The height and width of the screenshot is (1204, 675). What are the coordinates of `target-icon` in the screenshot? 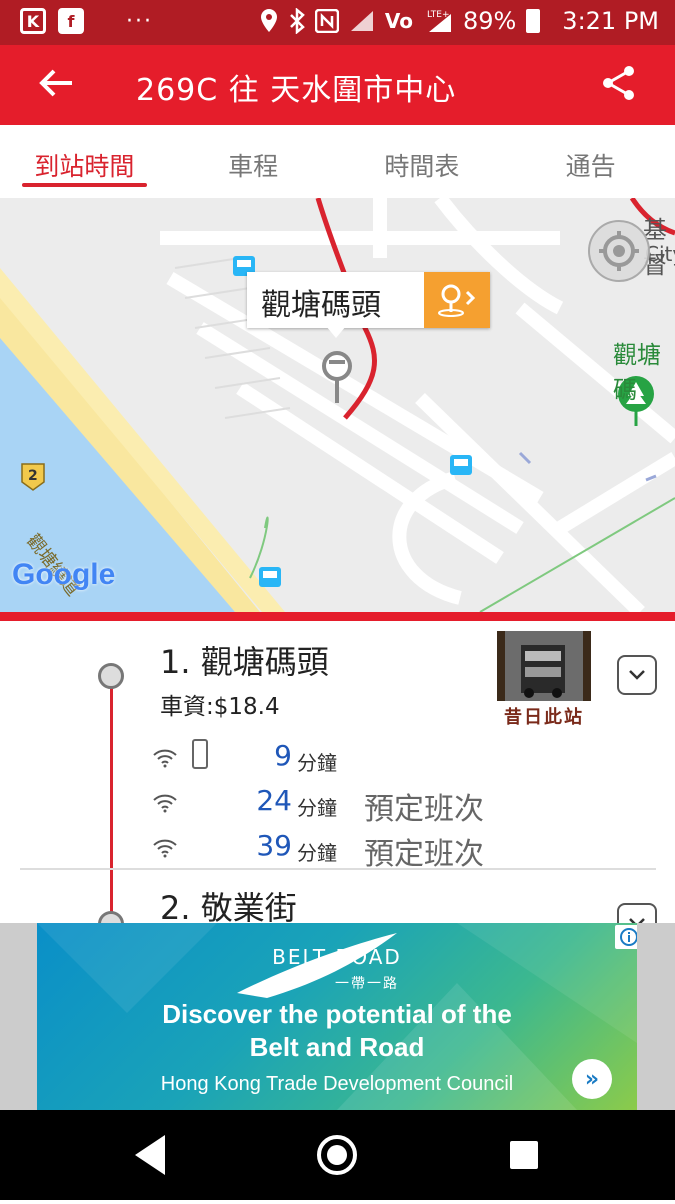 It's located at (619, 251).